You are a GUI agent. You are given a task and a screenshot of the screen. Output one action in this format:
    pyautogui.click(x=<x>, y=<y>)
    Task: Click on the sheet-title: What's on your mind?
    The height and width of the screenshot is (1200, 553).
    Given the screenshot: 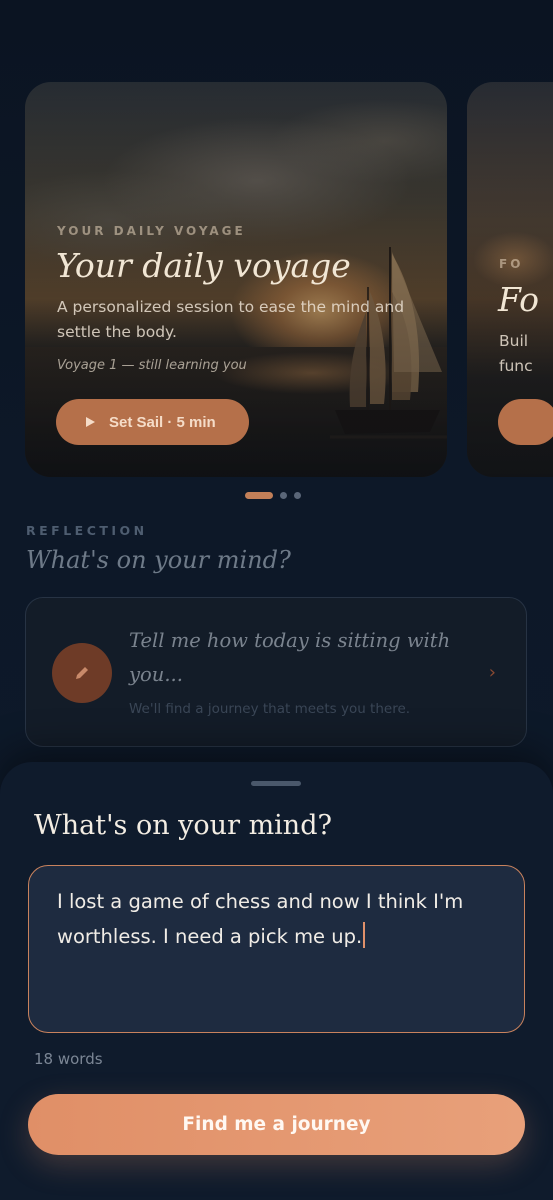 What is the action you would take?
    pyautogui.click(x=183, y=825)
    